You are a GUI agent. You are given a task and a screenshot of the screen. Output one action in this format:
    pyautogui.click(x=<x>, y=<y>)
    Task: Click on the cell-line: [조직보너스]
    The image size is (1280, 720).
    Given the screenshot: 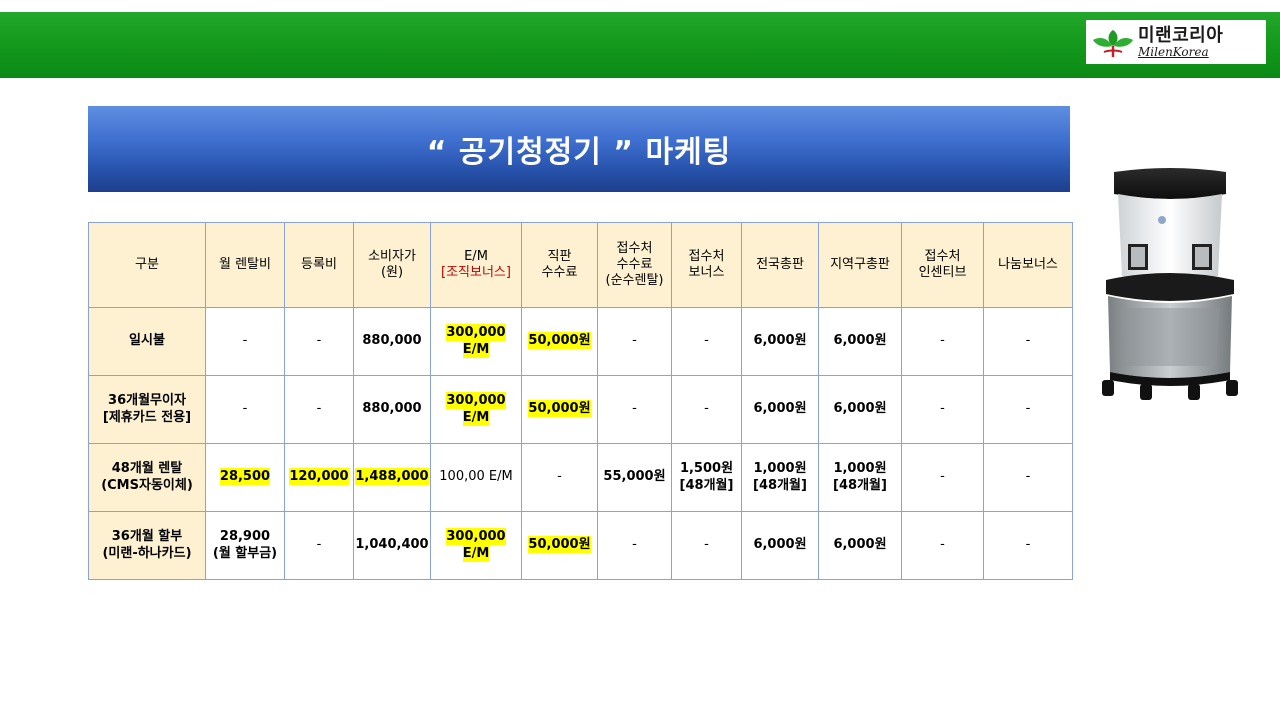 What is the action you would take?
    pyautogui.click(x=476, y=272)
    